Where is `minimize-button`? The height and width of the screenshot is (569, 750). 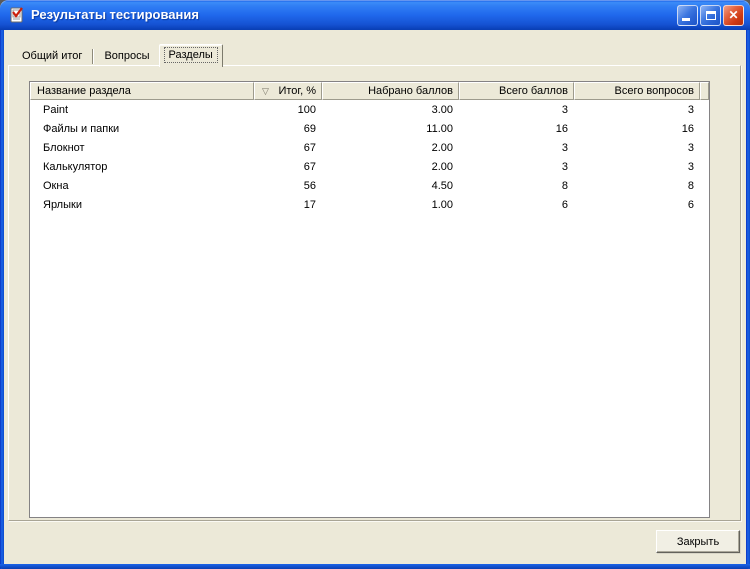 minimize-button is located at coordinates (687, 15).